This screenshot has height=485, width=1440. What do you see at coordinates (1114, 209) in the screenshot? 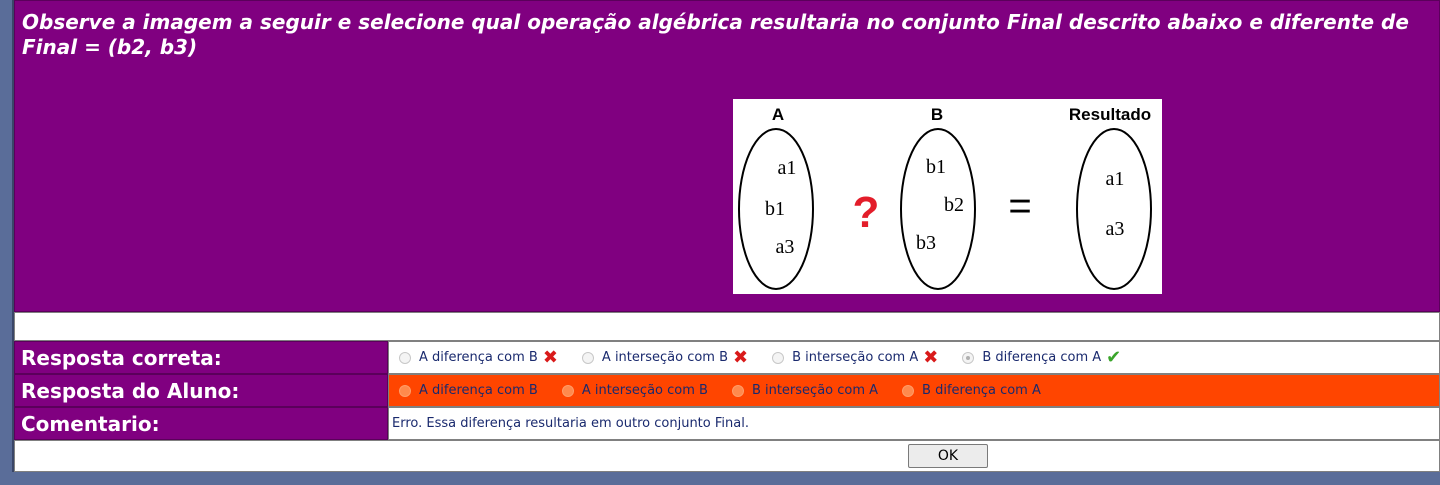
I see `result-ellipse` at bounding box center [1114, 209].